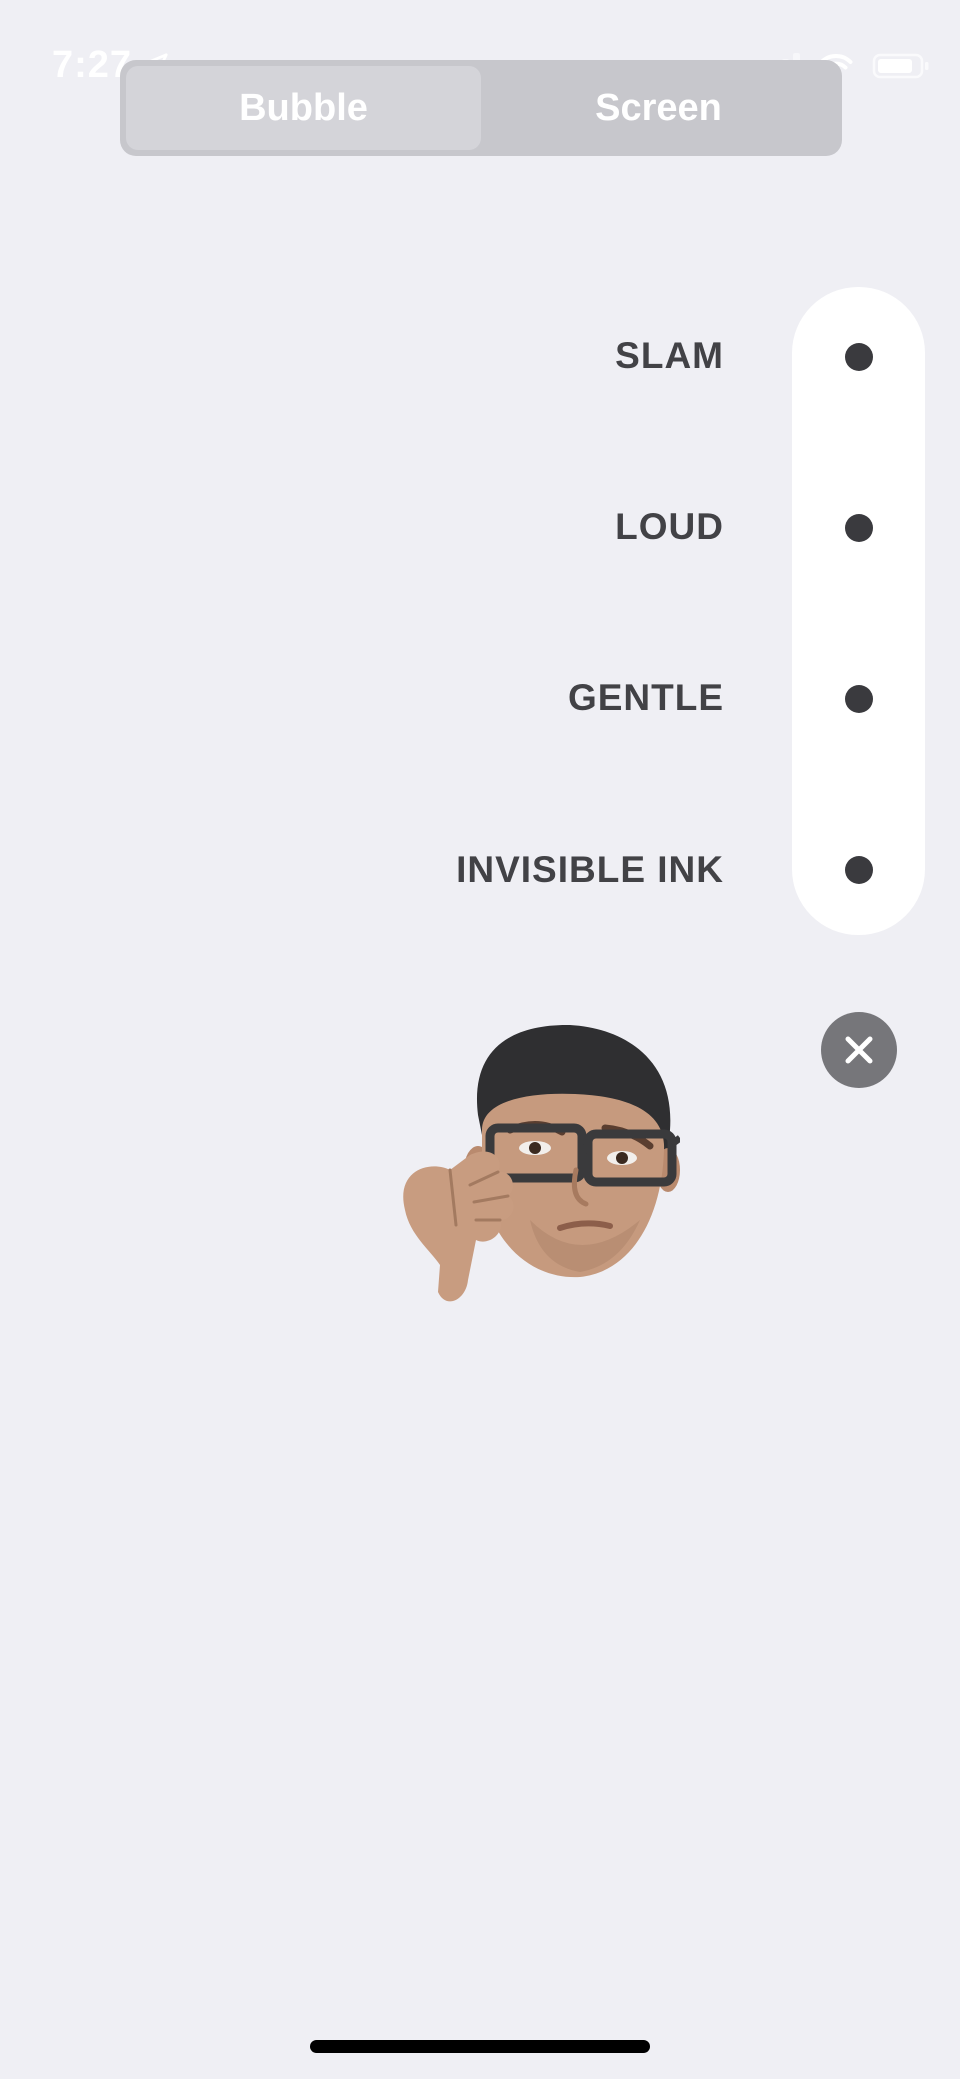  I want to click on close-button, so click(859, 1050).